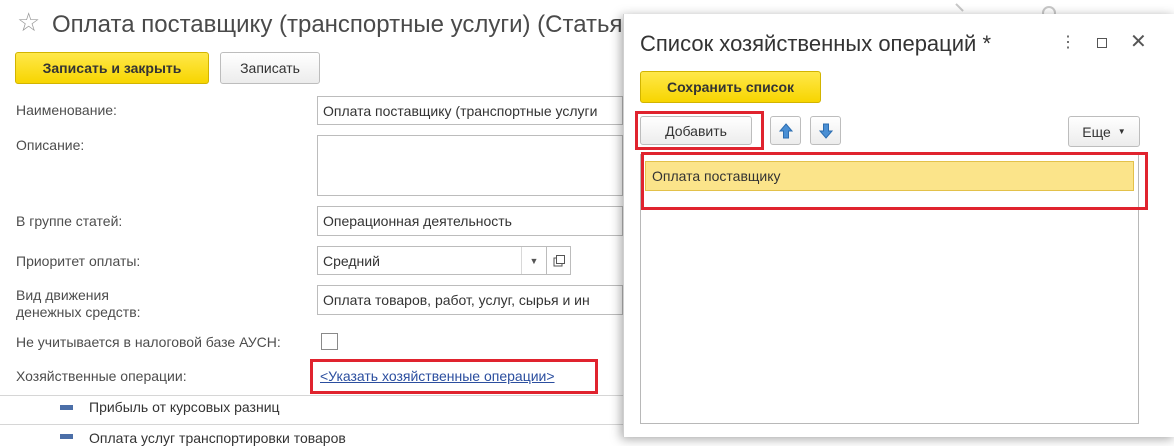 The width and height of the screenshot is (1174, 446). I want to click on close-icon: ✕, so click(1138, 42).